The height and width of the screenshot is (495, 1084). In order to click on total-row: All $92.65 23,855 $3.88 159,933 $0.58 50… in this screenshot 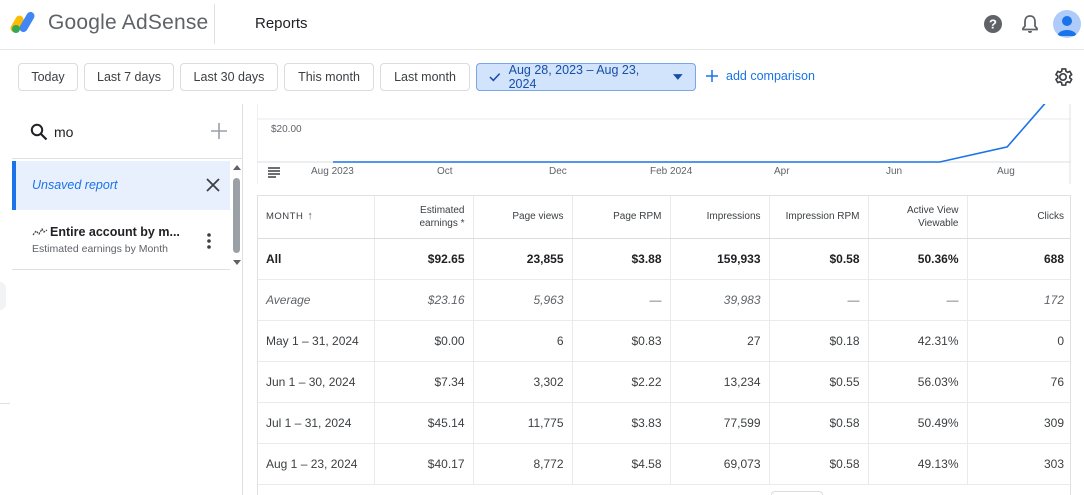, I will do `click(664, 259)`.